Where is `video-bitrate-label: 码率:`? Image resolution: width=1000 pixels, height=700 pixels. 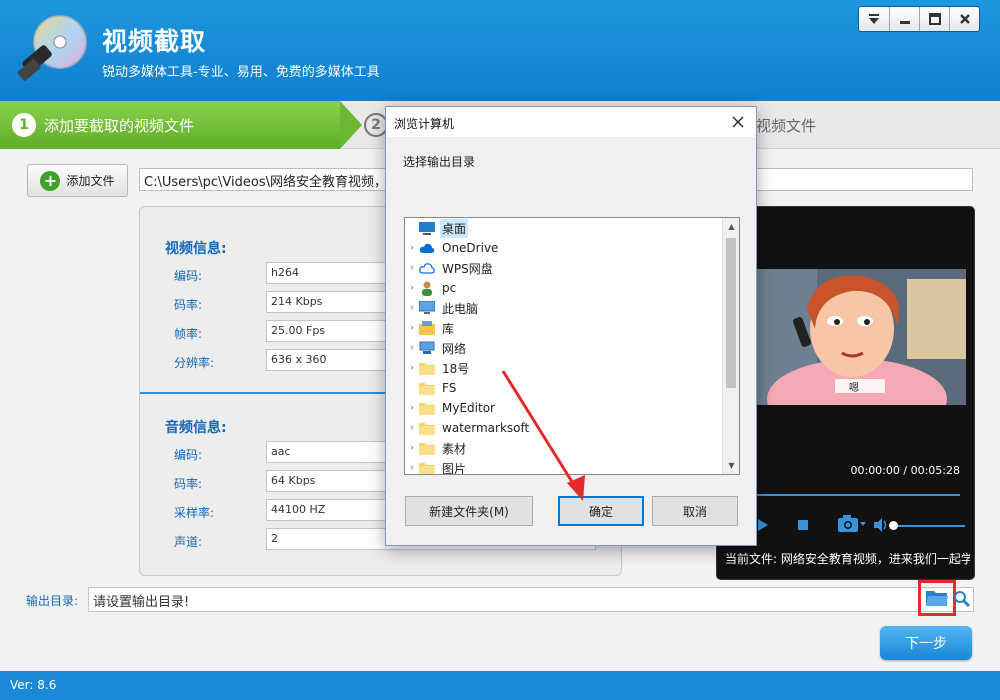 video-bitrate-label: 码率: is located at coordinates (188, 305).